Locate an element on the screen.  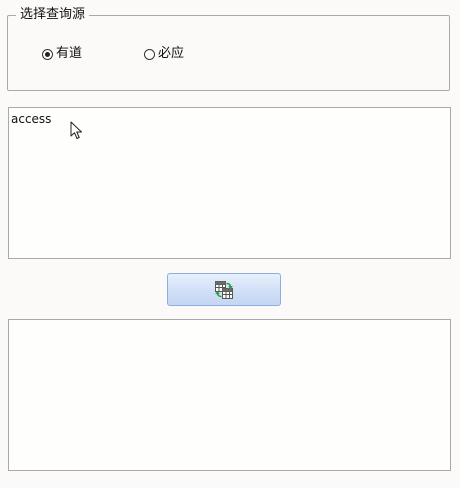
radio-youdao-indicator is located at coordinates (47, 54).